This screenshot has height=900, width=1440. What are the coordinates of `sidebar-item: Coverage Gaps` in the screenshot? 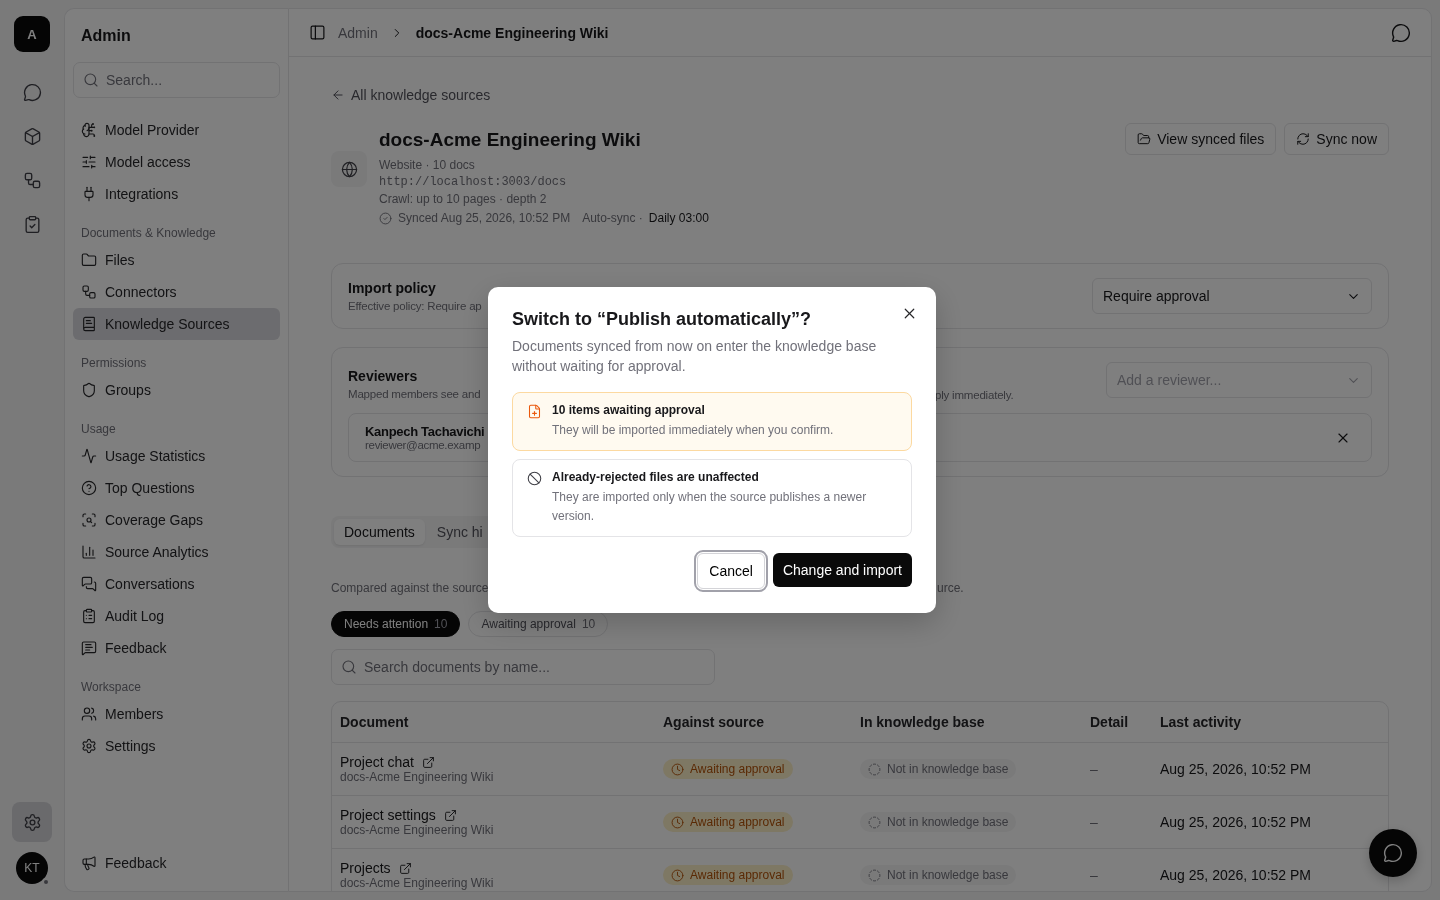 It's located at (176, 520).